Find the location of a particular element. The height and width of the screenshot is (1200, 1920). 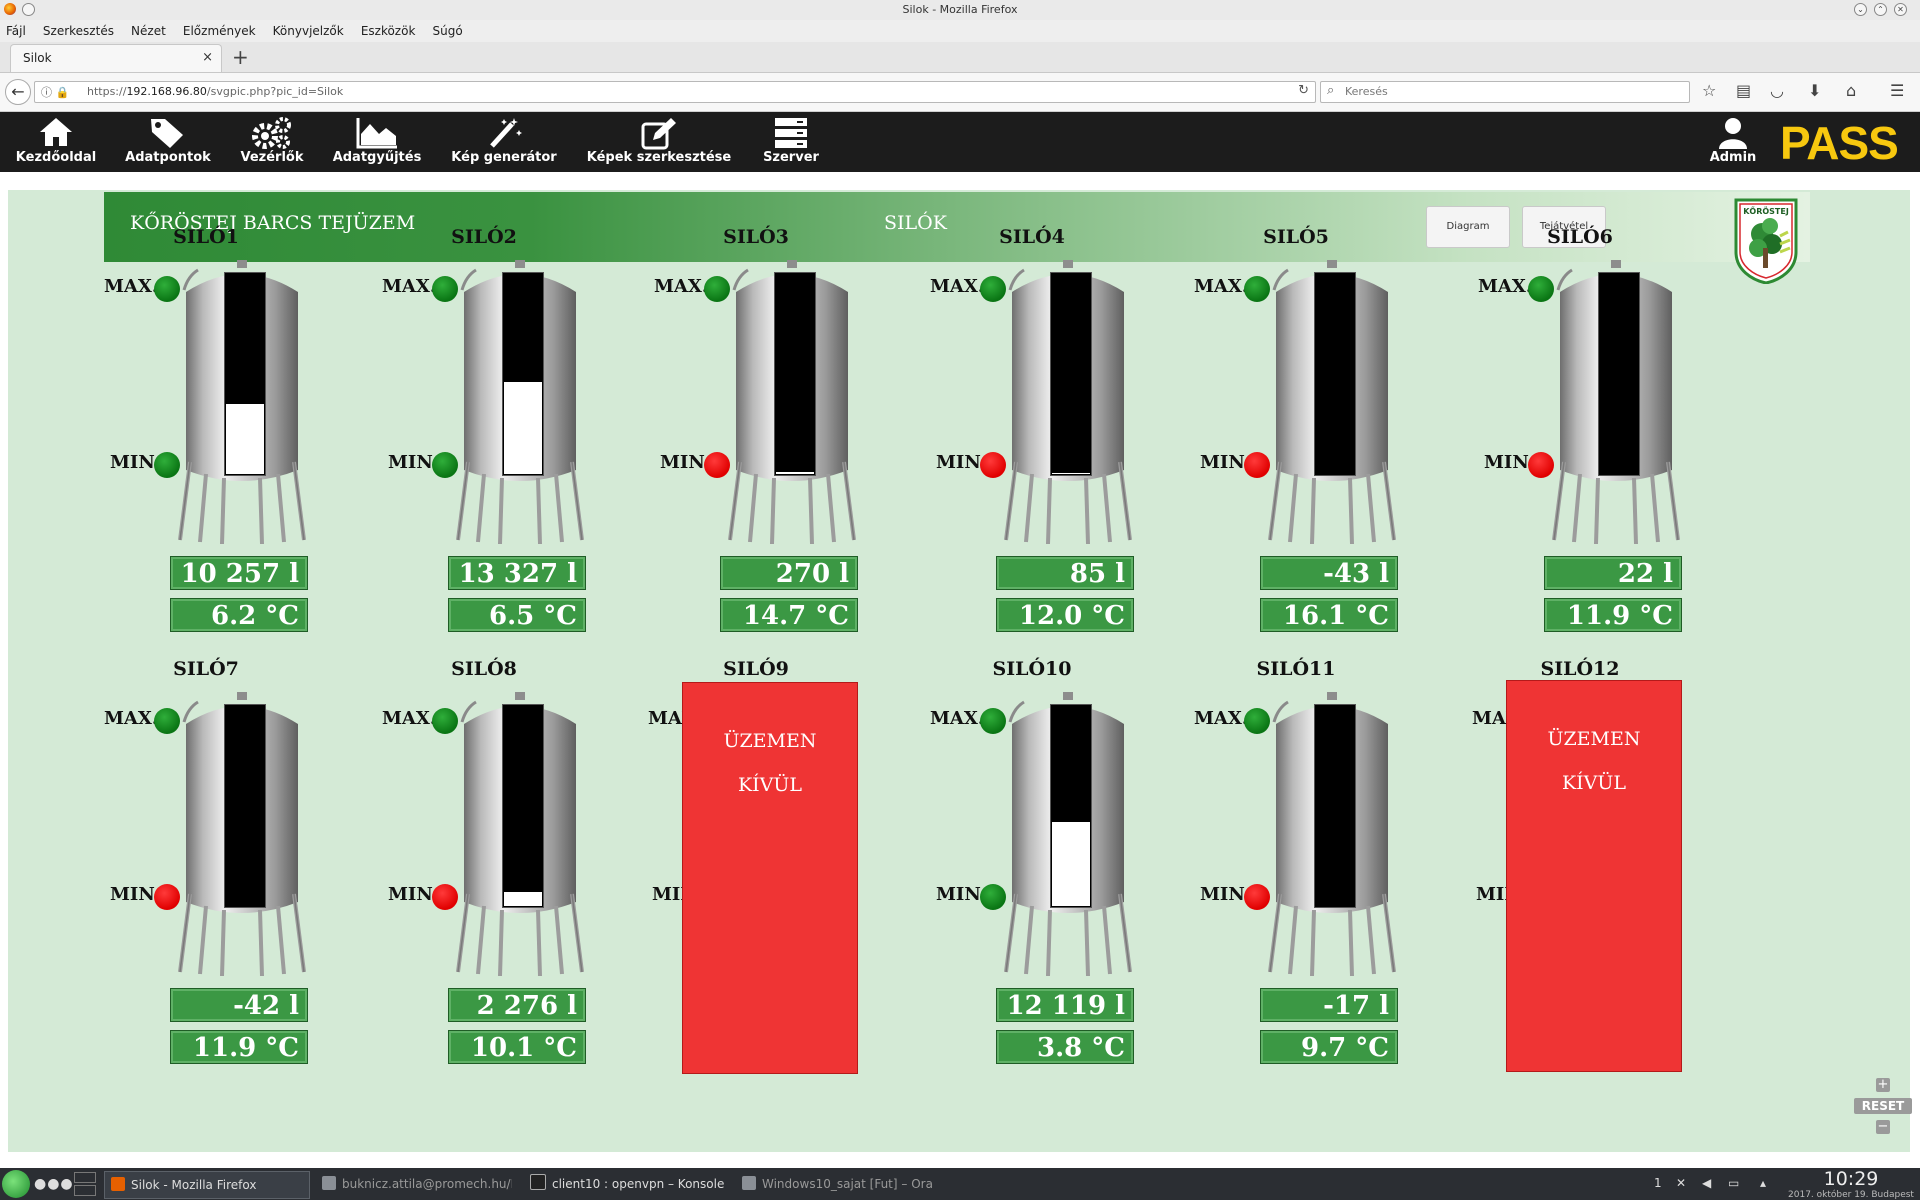

silo-card: SILÓ8 MAX. MIN. 2 276 l 10.1 °C is located at coordinates (484, 868).